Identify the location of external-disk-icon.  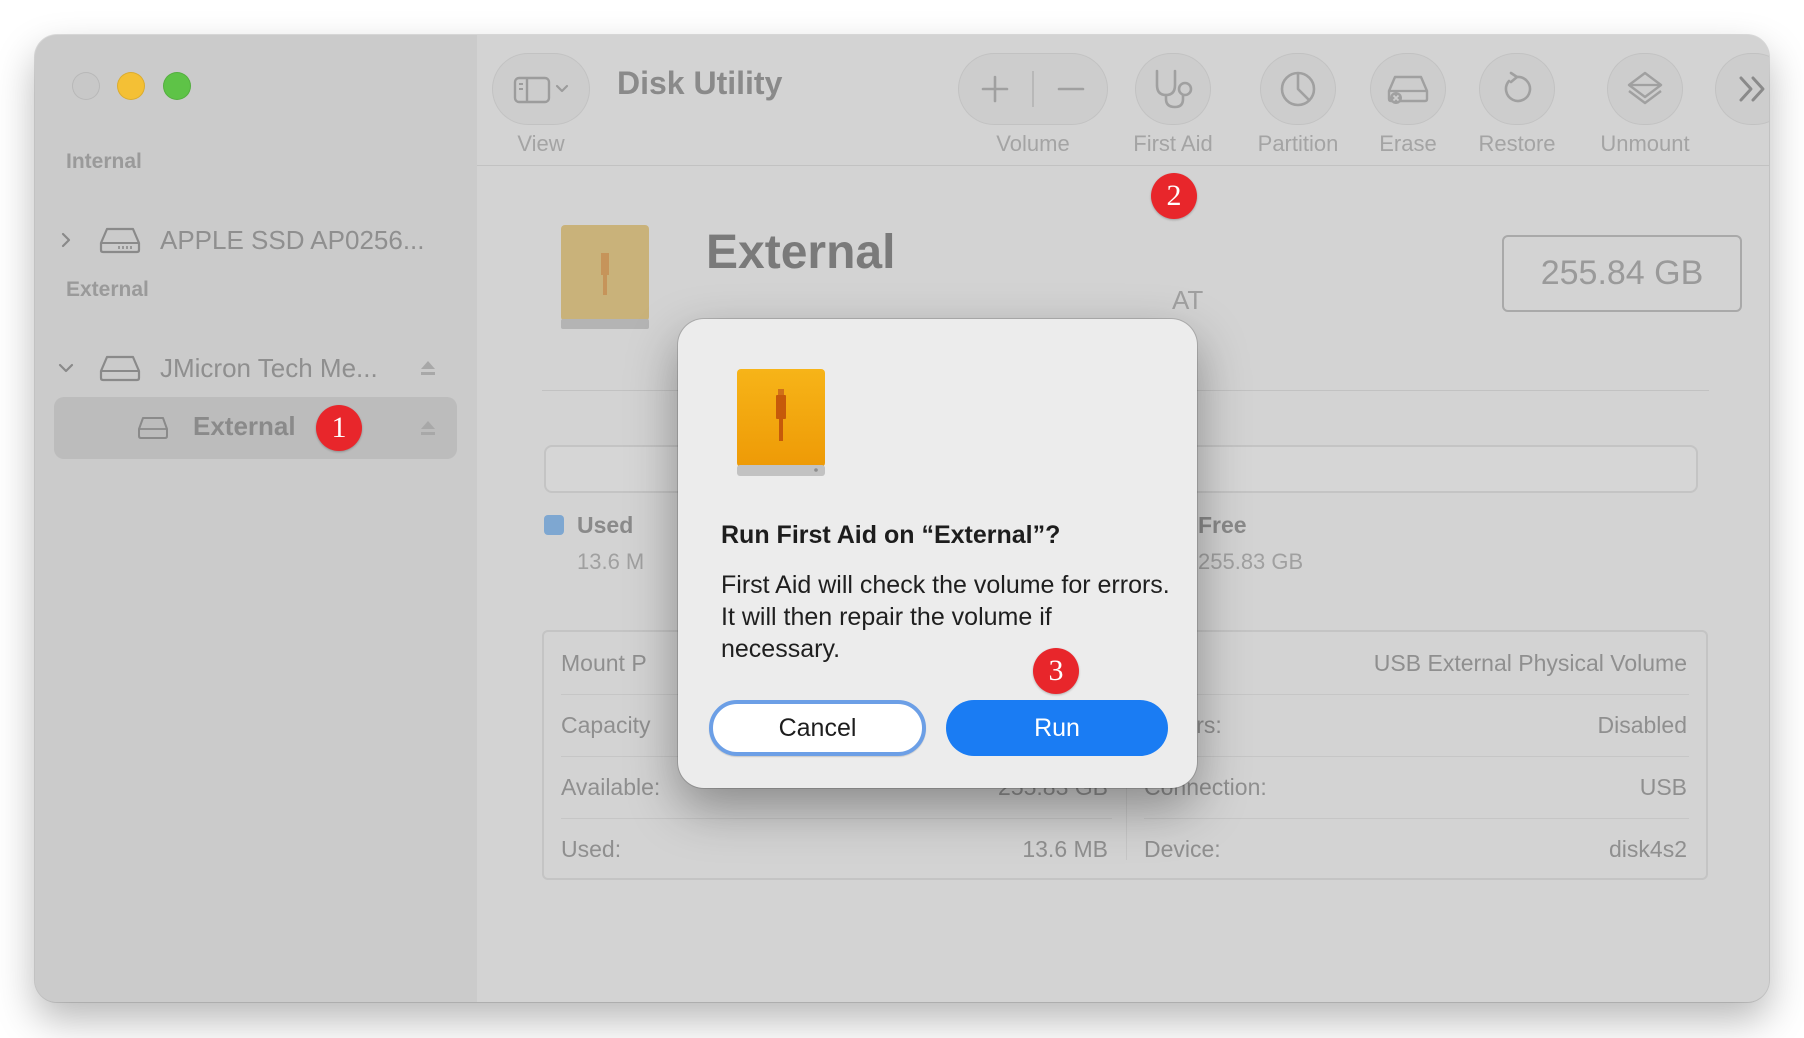
(781, 422).